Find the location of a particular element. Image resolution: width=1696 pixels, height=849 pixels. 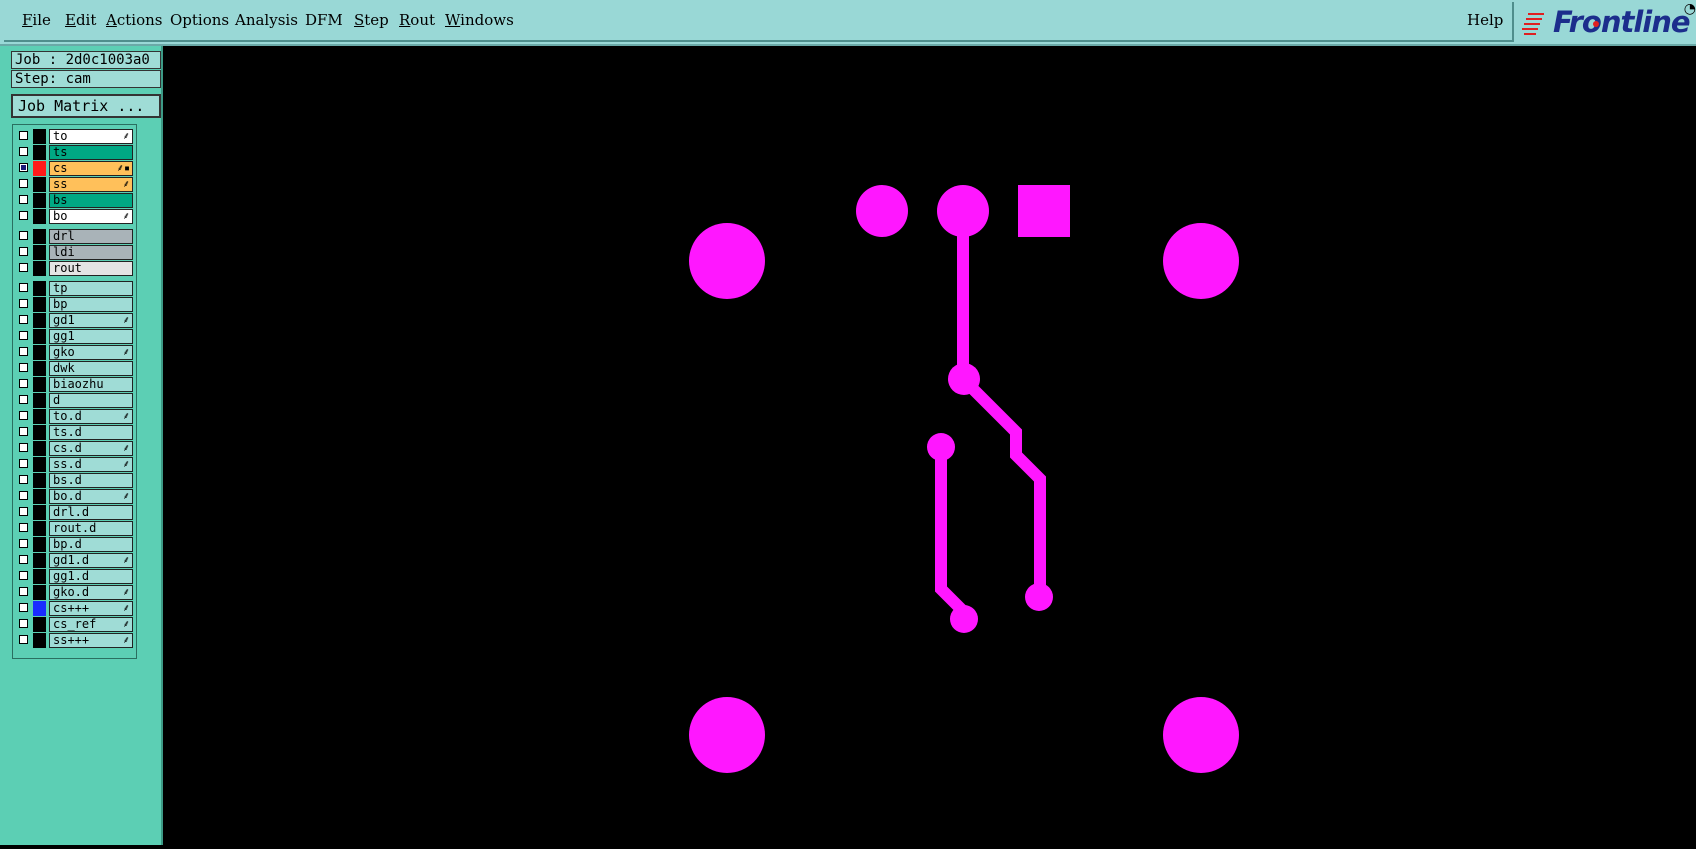

layer-name: cs ⸙▪ is located at coordinates (91, 168).